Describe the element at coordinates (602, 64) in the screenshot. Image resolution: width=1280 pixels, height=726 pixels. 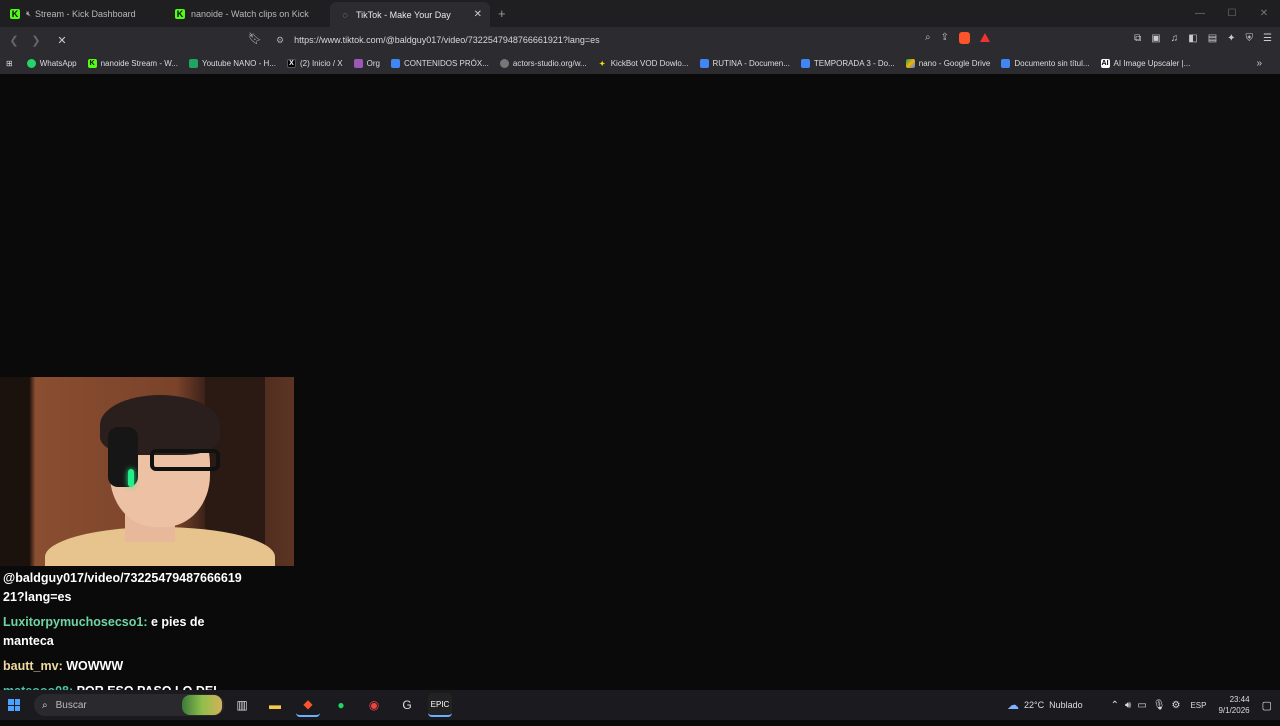
I see `kickbot-icon: ✦` at that location.